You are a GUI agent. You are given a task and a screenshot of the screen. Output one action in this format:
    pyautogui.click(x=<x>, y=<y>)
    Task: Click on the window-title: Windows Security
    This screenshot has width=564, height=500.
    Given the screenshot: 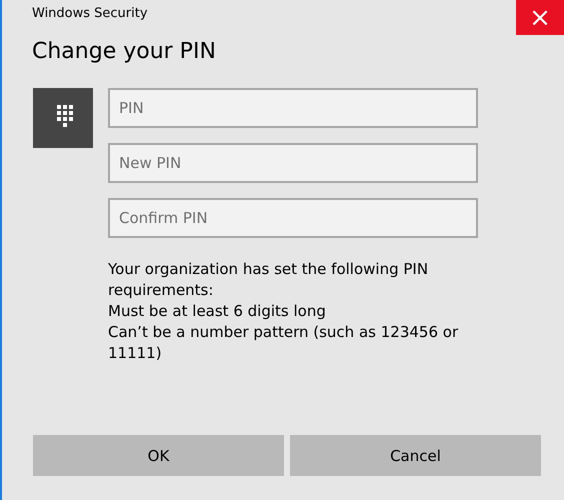 What is the action you would take?
    pyautogui.click(x=90, y=13)
    